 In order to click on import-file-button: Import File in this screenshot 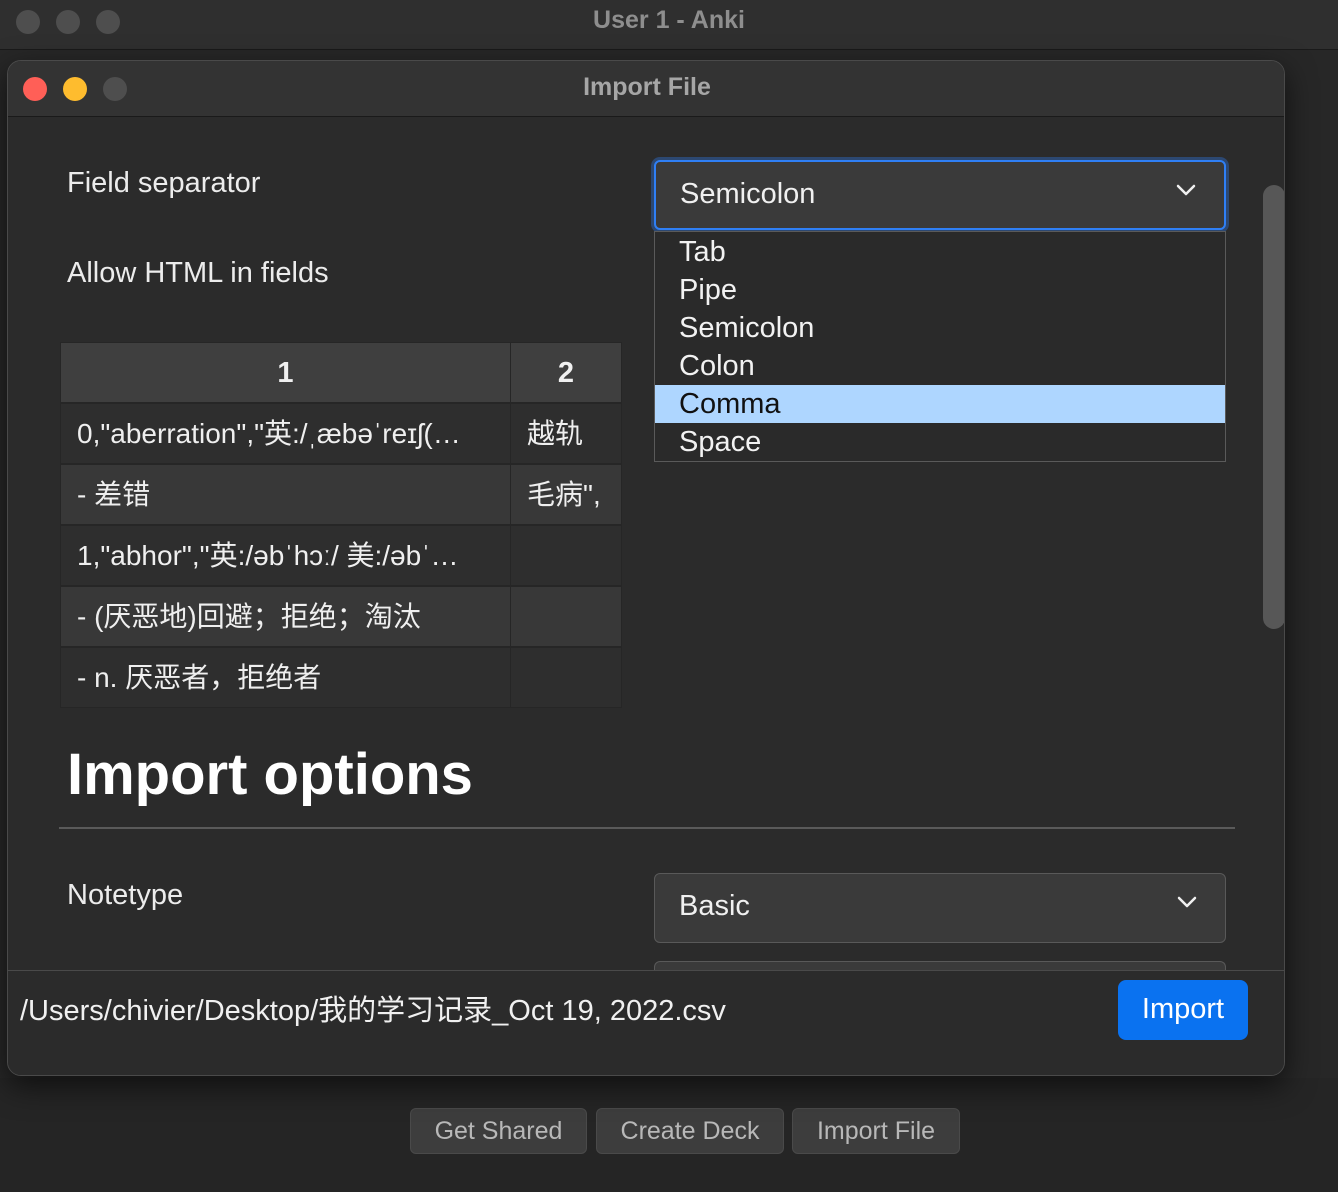, I will do `click(876, 1131)`.